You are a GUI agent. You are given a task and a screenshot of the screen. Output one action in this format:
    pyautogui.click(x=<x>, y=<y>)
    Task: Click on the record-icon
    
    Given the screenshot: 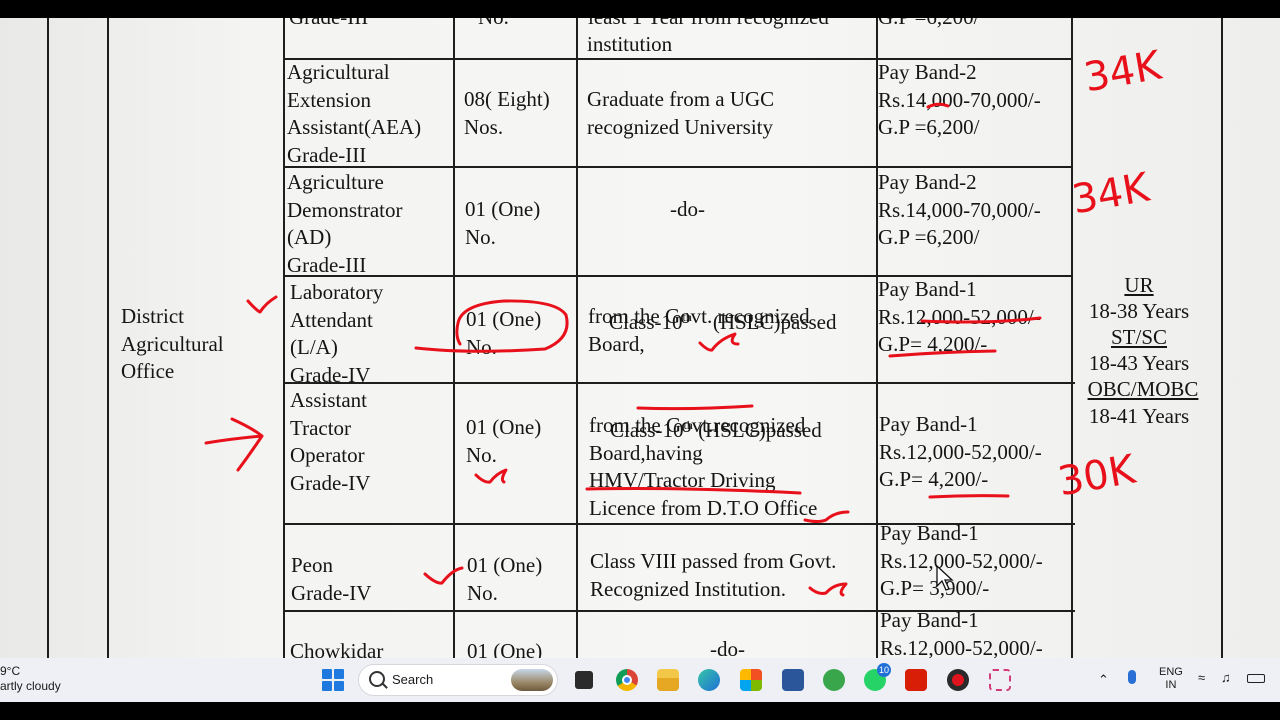 What is the action you would take?
    pyautogui.click(x=958, y=680)
    